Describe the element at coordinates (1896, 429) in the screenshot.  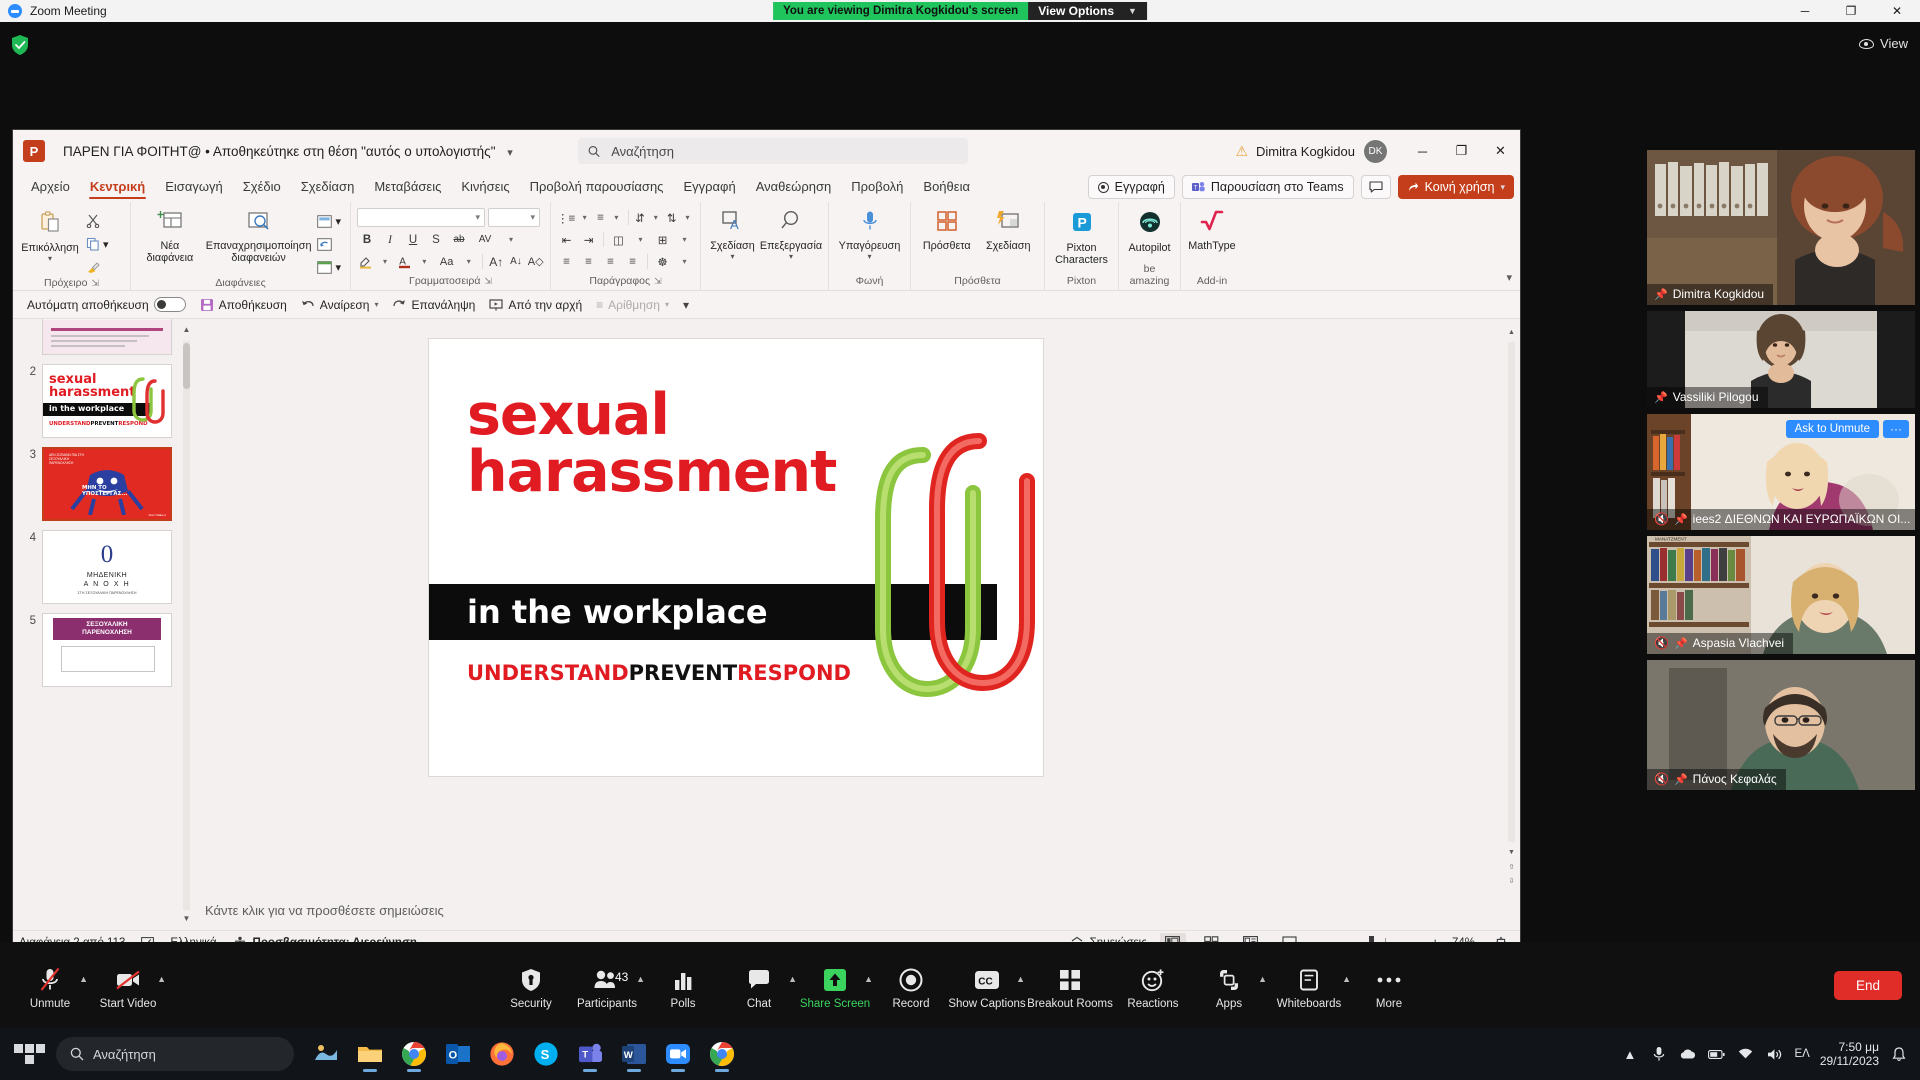
I see `participant-more-button: ···` at that location.